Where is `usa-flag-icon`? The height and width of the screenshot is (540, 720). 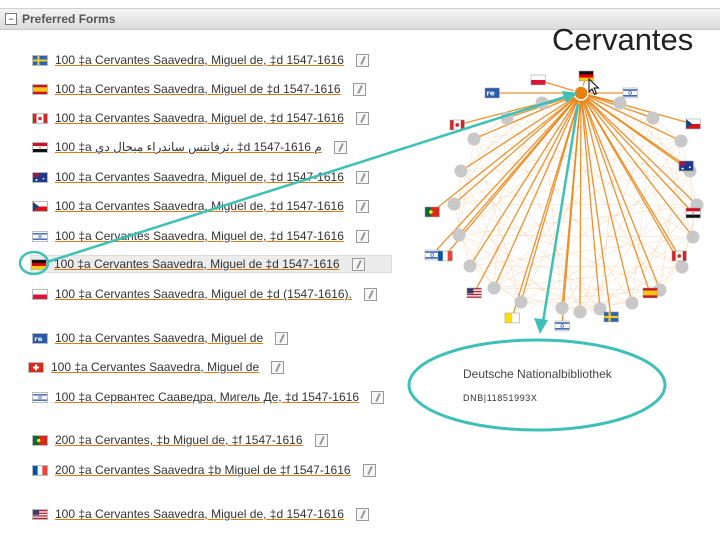
usa-flag-icon is located at coordinates (40, 514).